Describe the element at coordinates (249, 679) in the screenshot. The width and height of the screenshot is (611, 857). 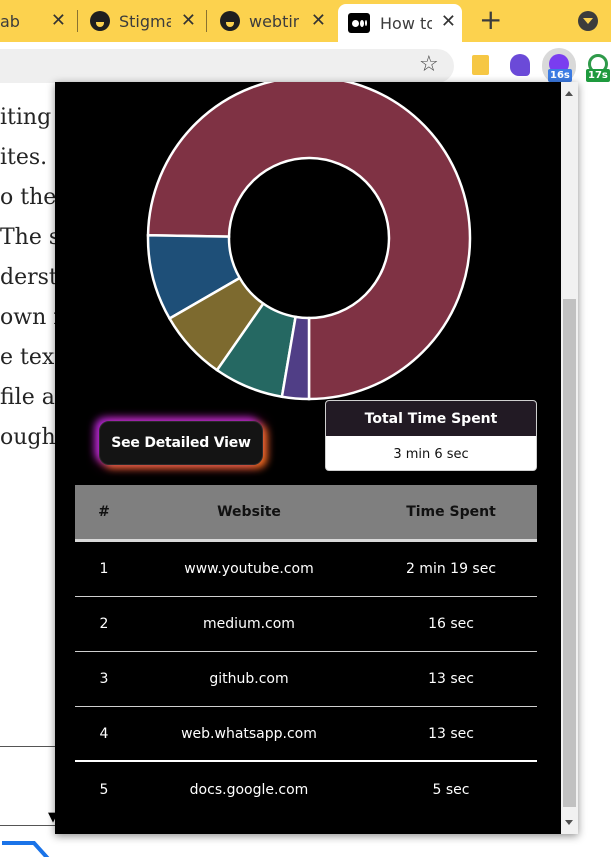
I see `row-website: github.com` at that location.